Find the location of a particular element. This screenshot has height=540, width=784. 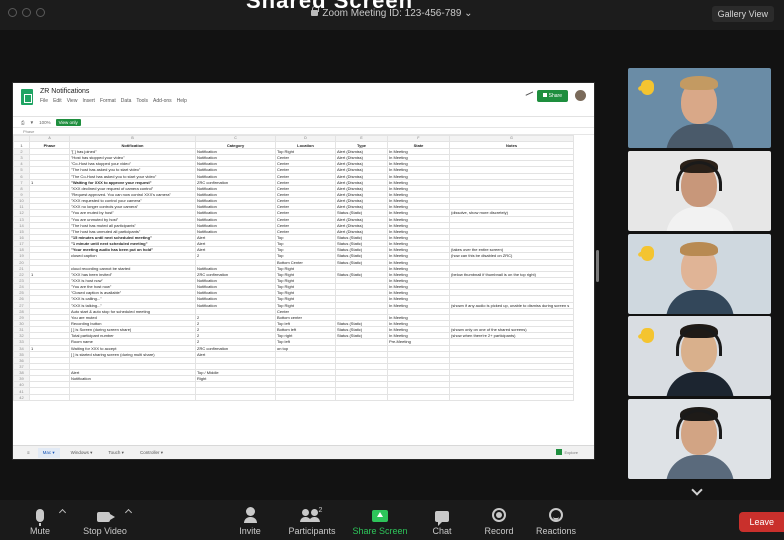

stop-video-button: Stop Video is located at coordinates (105, 520).